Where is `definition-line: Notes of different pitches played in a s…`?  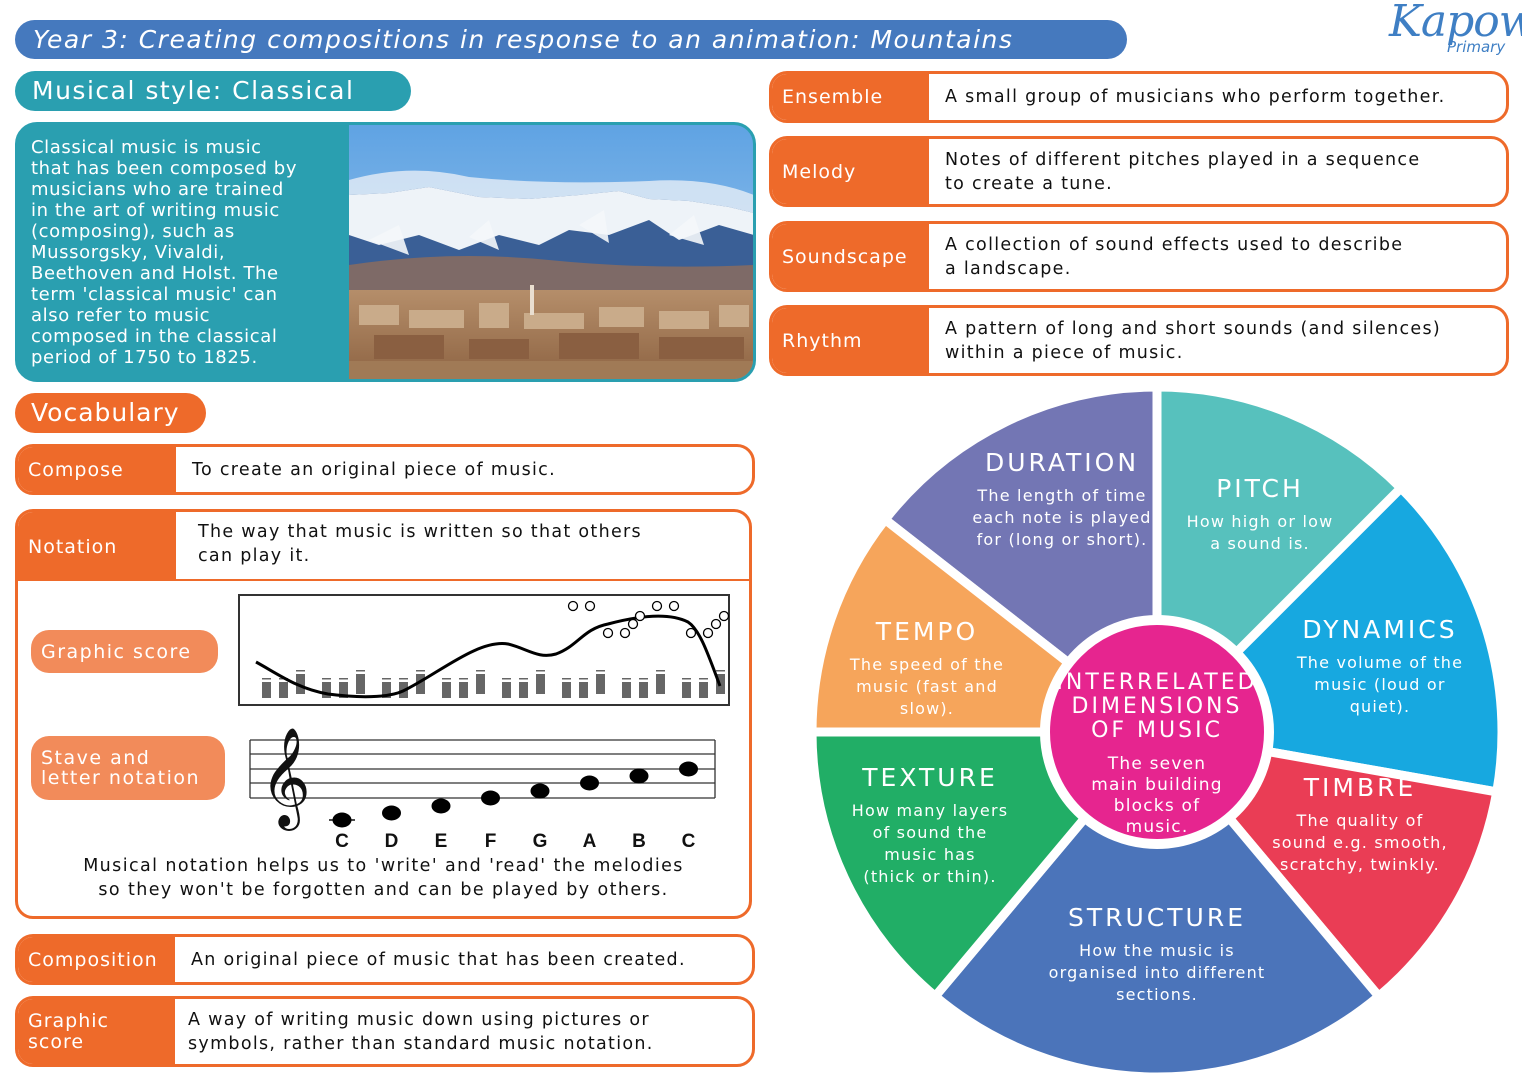
definition-line: Notes of different pitches played in a s… is located at coordinates (1183, 159).